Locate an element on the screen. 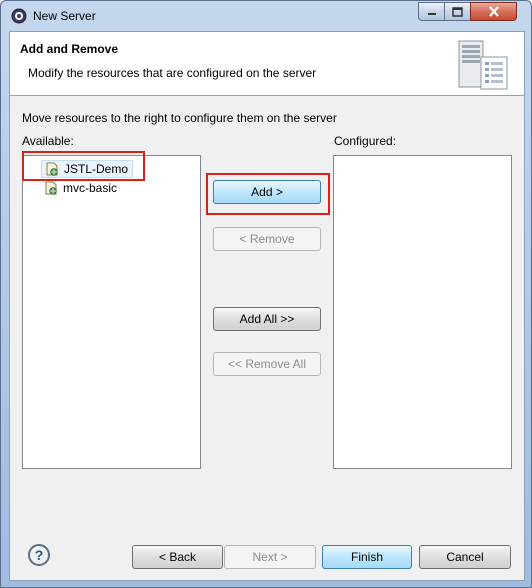 The width and height of the screenshot is (532, 588). configured-label: Configured: is located at coordinates (365, 141).